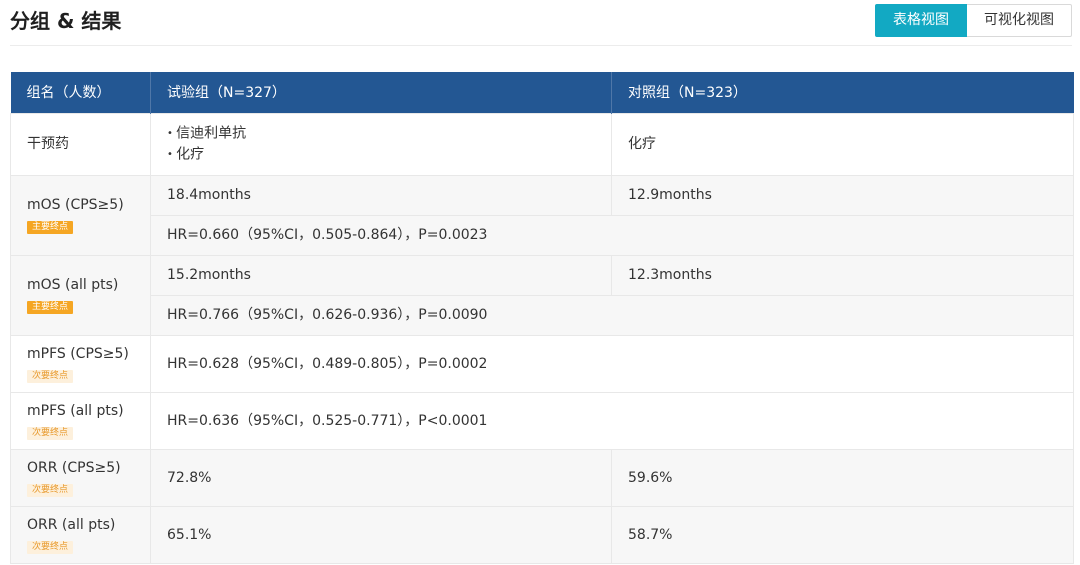 This screenshot has height=565, width=1080. Describe the element at coordinates (381, 92) in the screenshot. I see `column-header-trial: 试验组（N=327）` at that location.